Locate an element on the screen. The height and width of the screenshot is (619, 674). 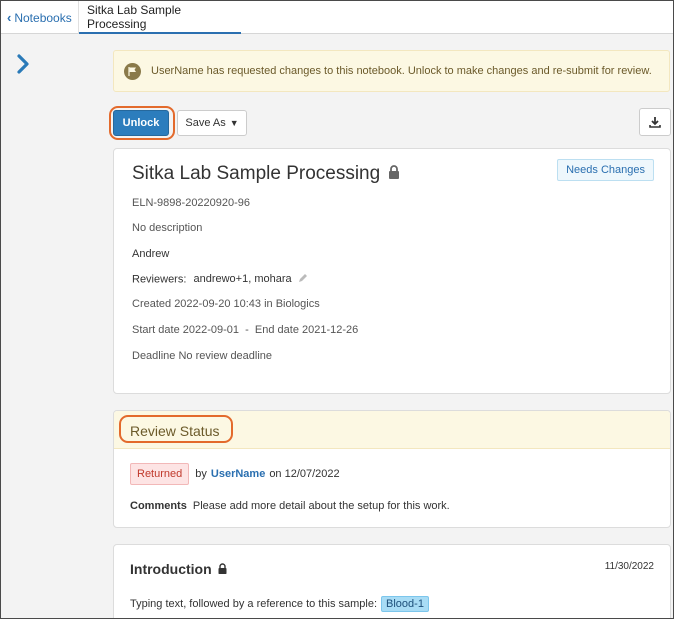
notebook-description: No description is located at coordinates (167, 228).